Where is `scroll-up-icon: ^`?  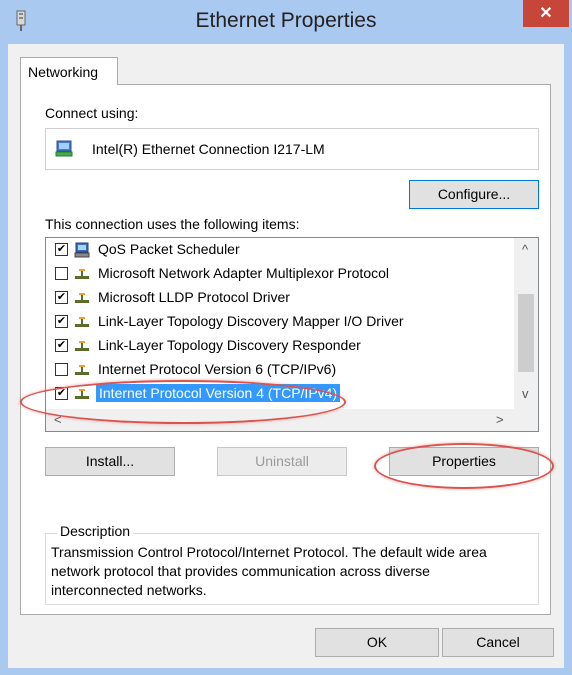
scroll-up-icon: ^ is located at coordinates (525, 249).